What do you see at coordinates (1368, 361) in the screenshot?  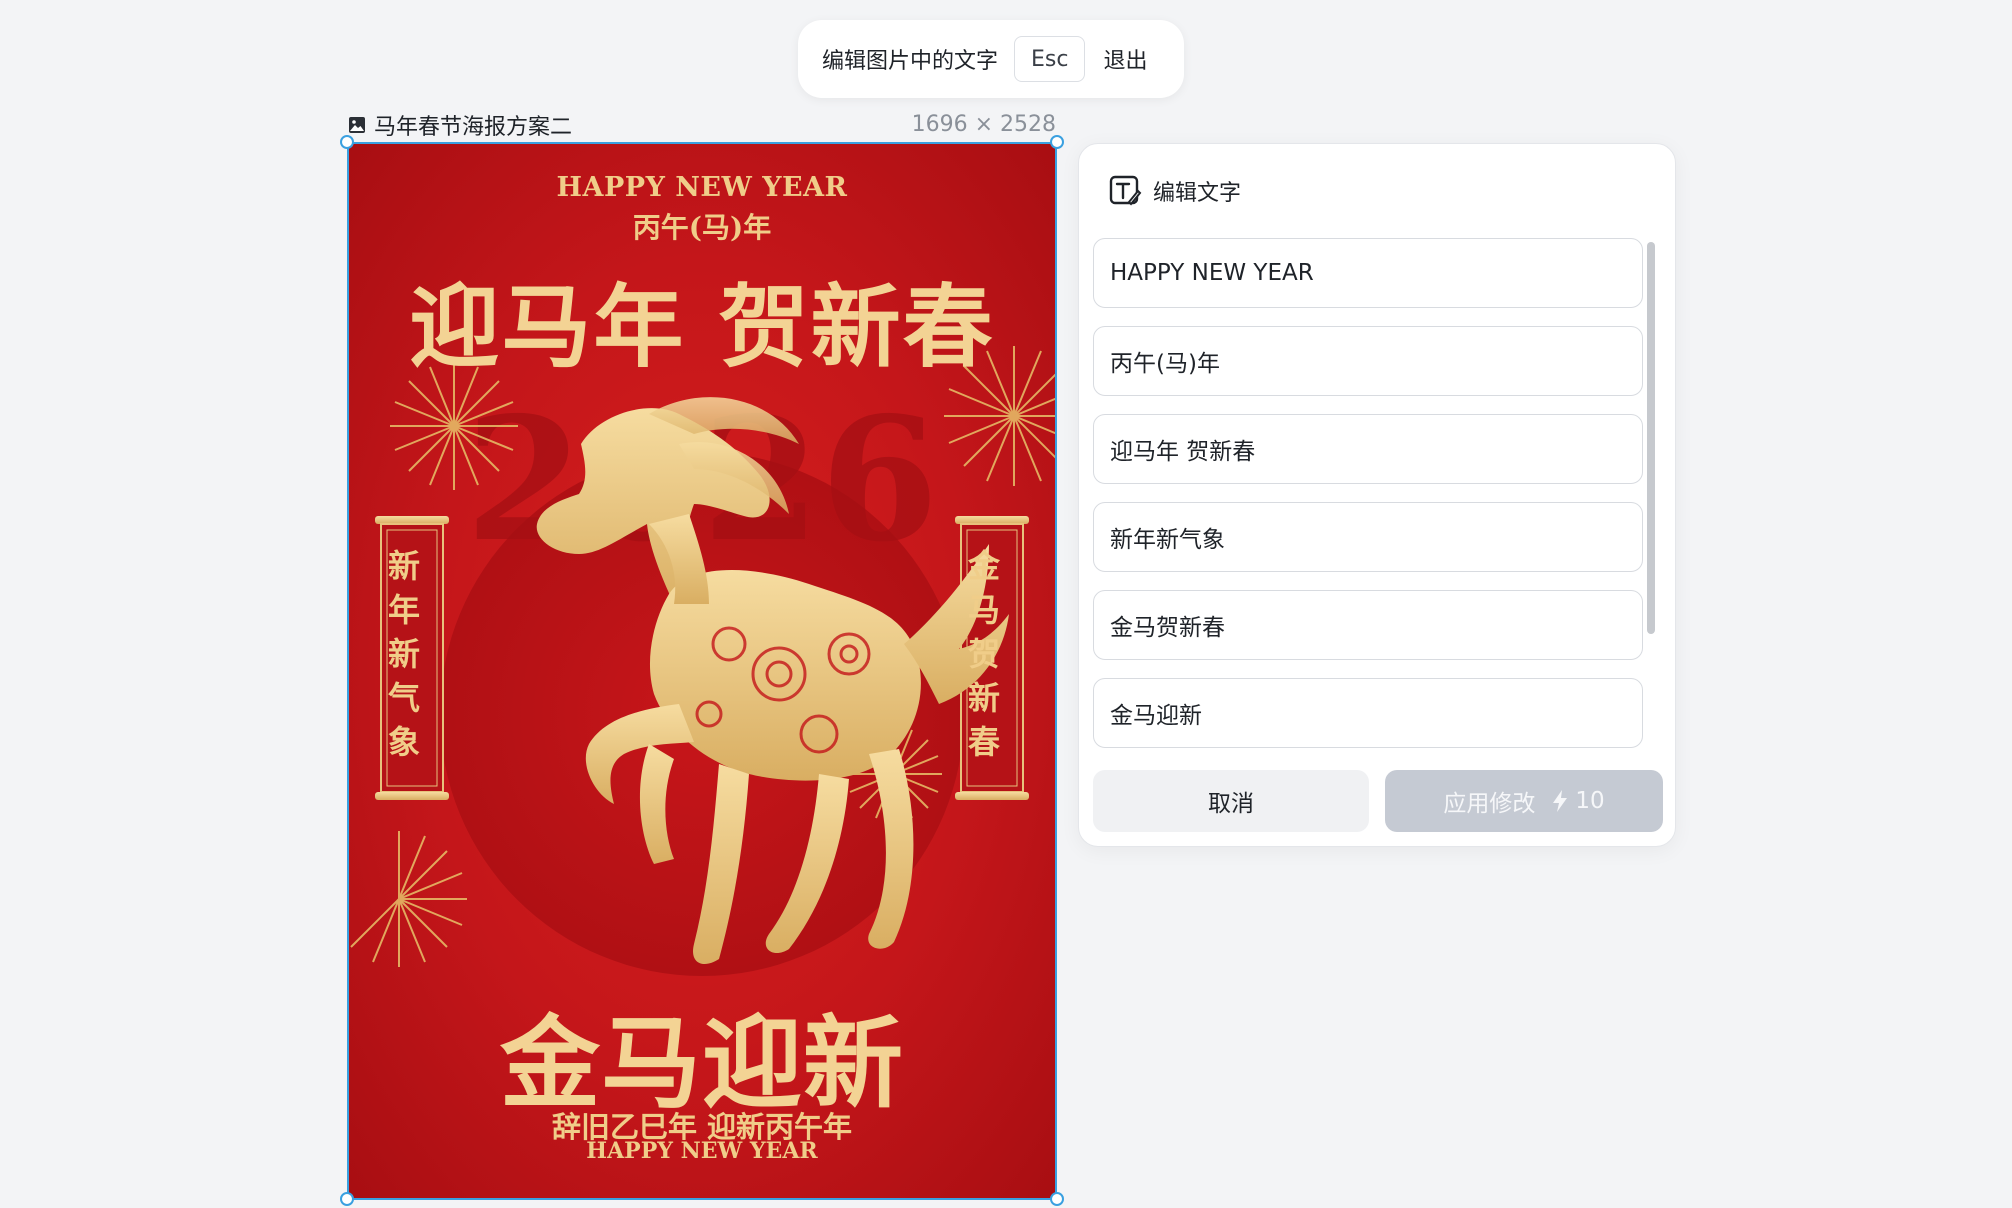 I see `text-field-2: 丙午(马)年` at bounding box center [1368, 361].